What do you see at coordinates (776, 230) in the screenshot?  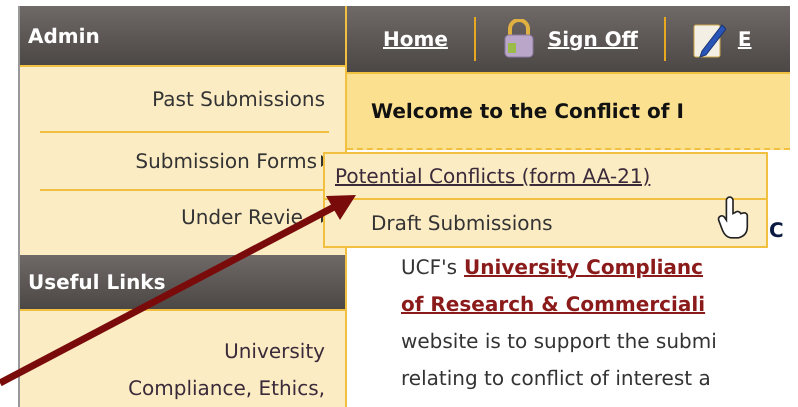 I see `section-heading: C` at bounding box center [776, 230].